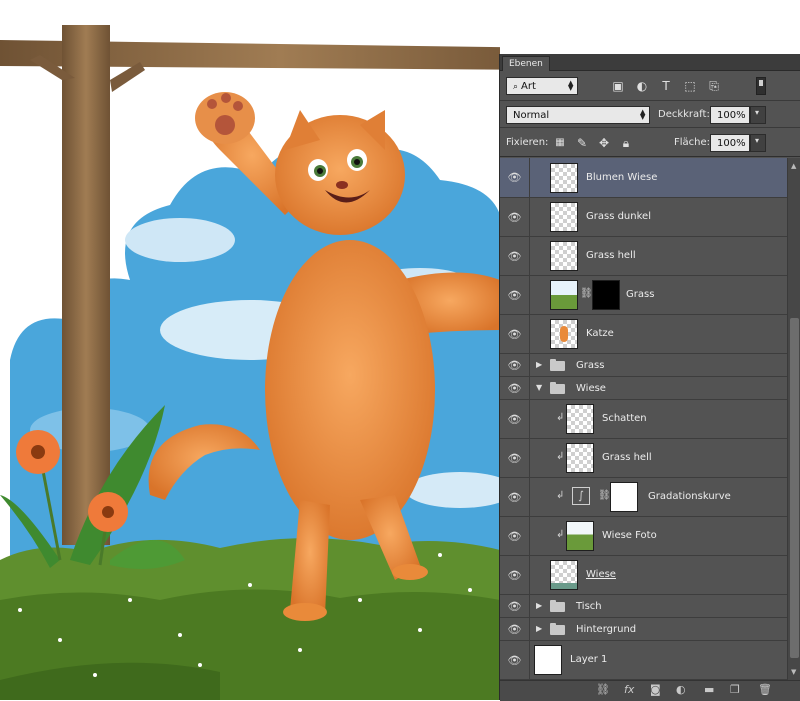  I want to click on filter-toggle, so click(761, 86).